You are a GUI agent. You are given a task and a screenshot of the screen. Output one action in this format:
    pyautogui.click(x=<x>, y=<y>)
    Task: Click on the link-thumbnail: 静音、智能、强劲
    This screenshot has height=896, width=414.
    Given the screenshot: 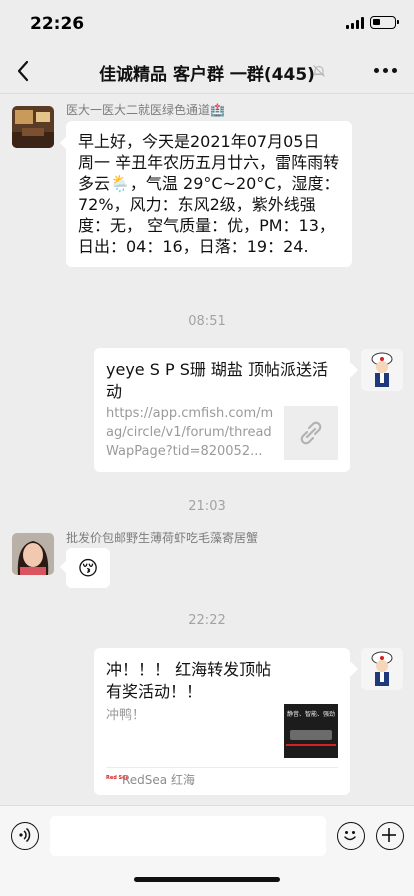 What is the action you would take?
    pyautogui.click(x=311, y=731)
    